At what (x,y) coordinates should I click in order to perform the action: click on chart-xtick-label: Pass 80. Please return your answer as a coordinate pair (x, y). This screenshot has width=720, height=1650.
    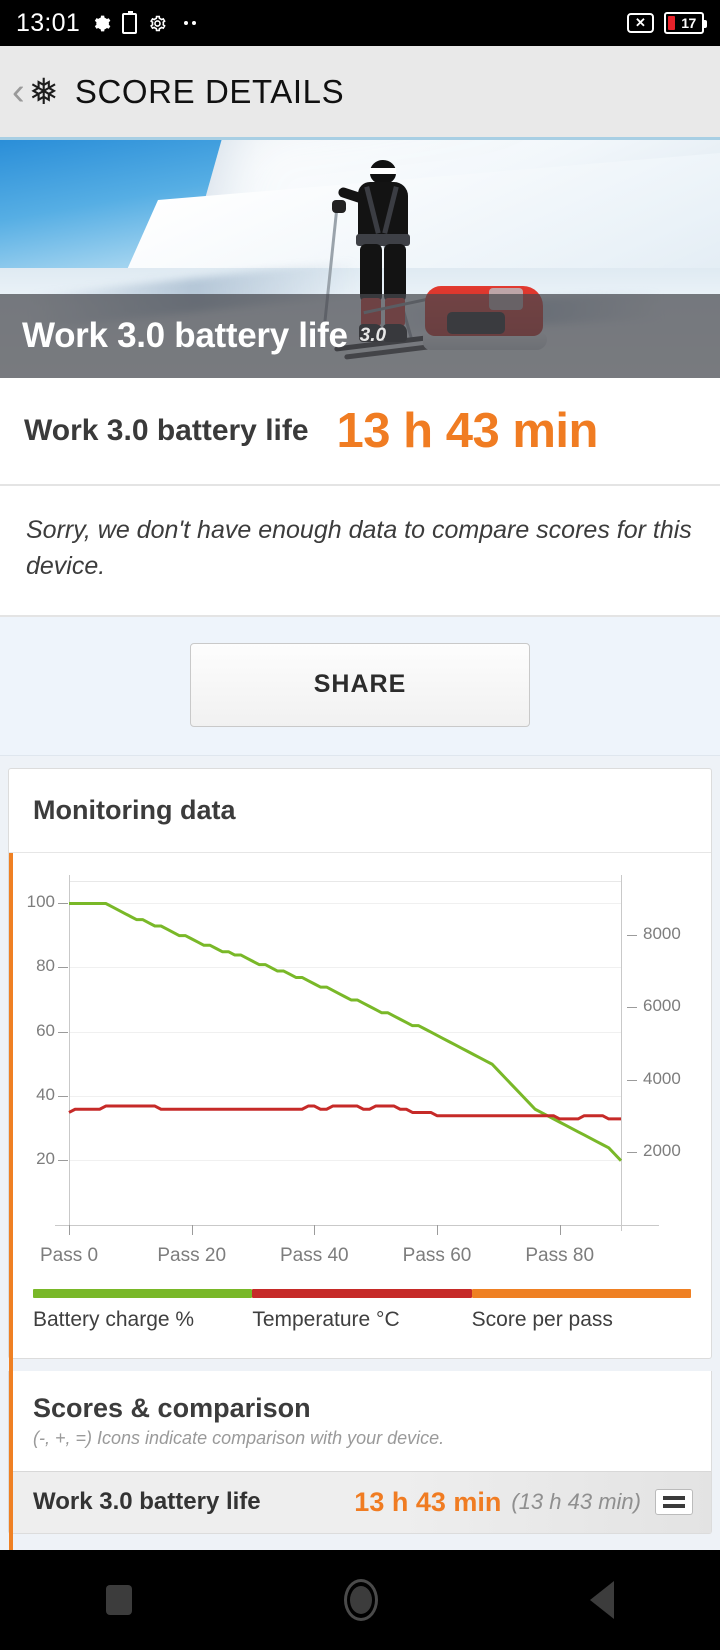
    Looking at the image, I should click on (560, 1255).